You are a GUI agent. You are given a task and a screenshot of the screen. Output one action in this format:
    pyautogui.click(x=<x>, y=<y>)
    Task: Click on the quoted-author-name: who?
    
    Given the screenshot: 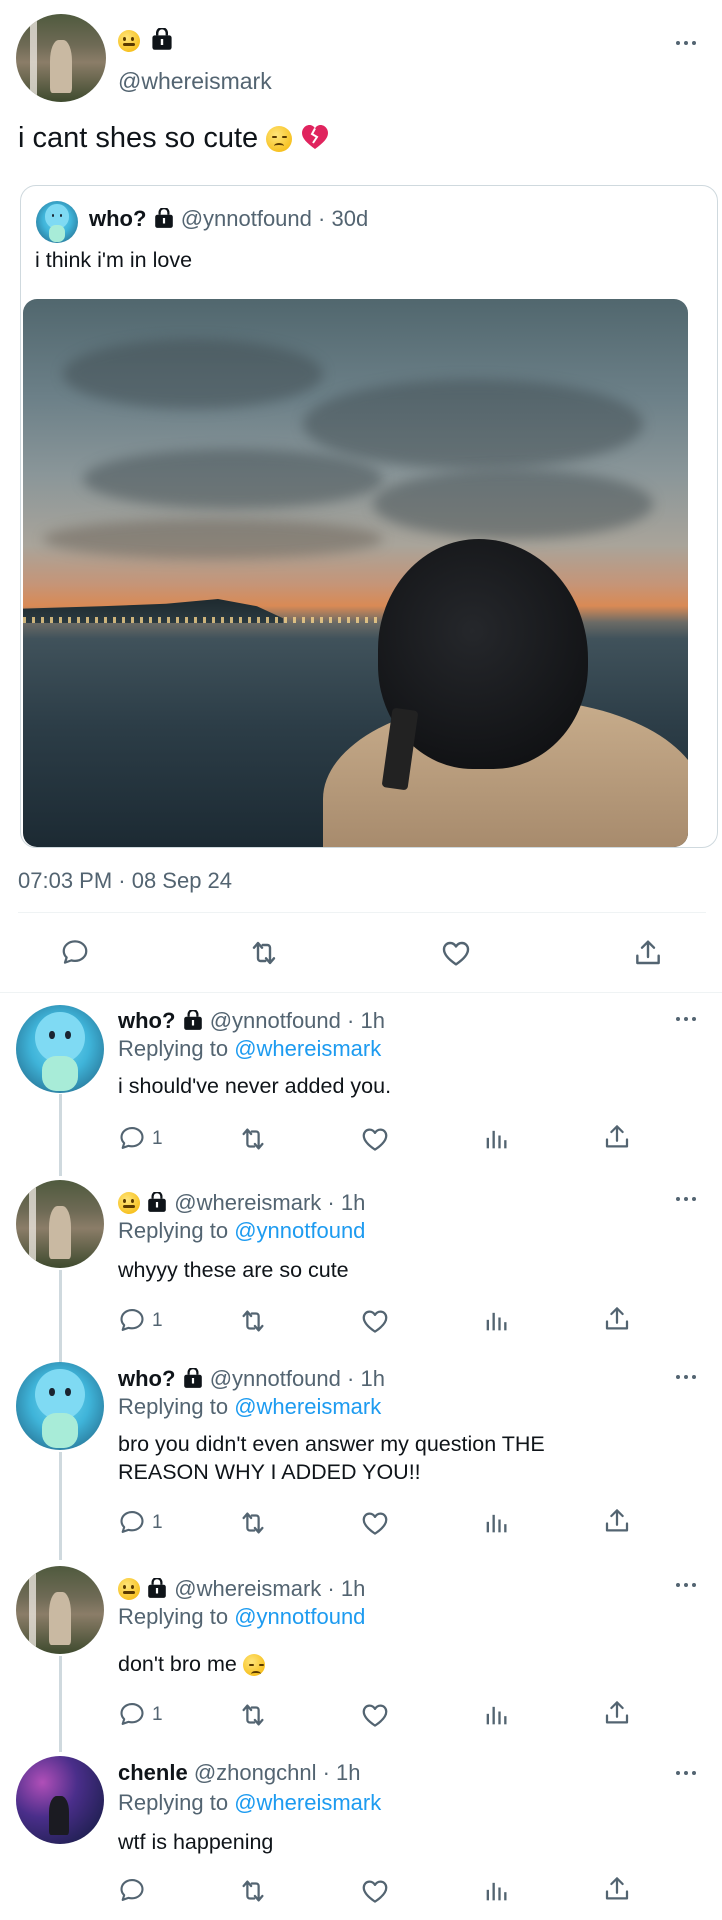 What is the action you would take?
    pyautogui.click(x=118, y=218)
    